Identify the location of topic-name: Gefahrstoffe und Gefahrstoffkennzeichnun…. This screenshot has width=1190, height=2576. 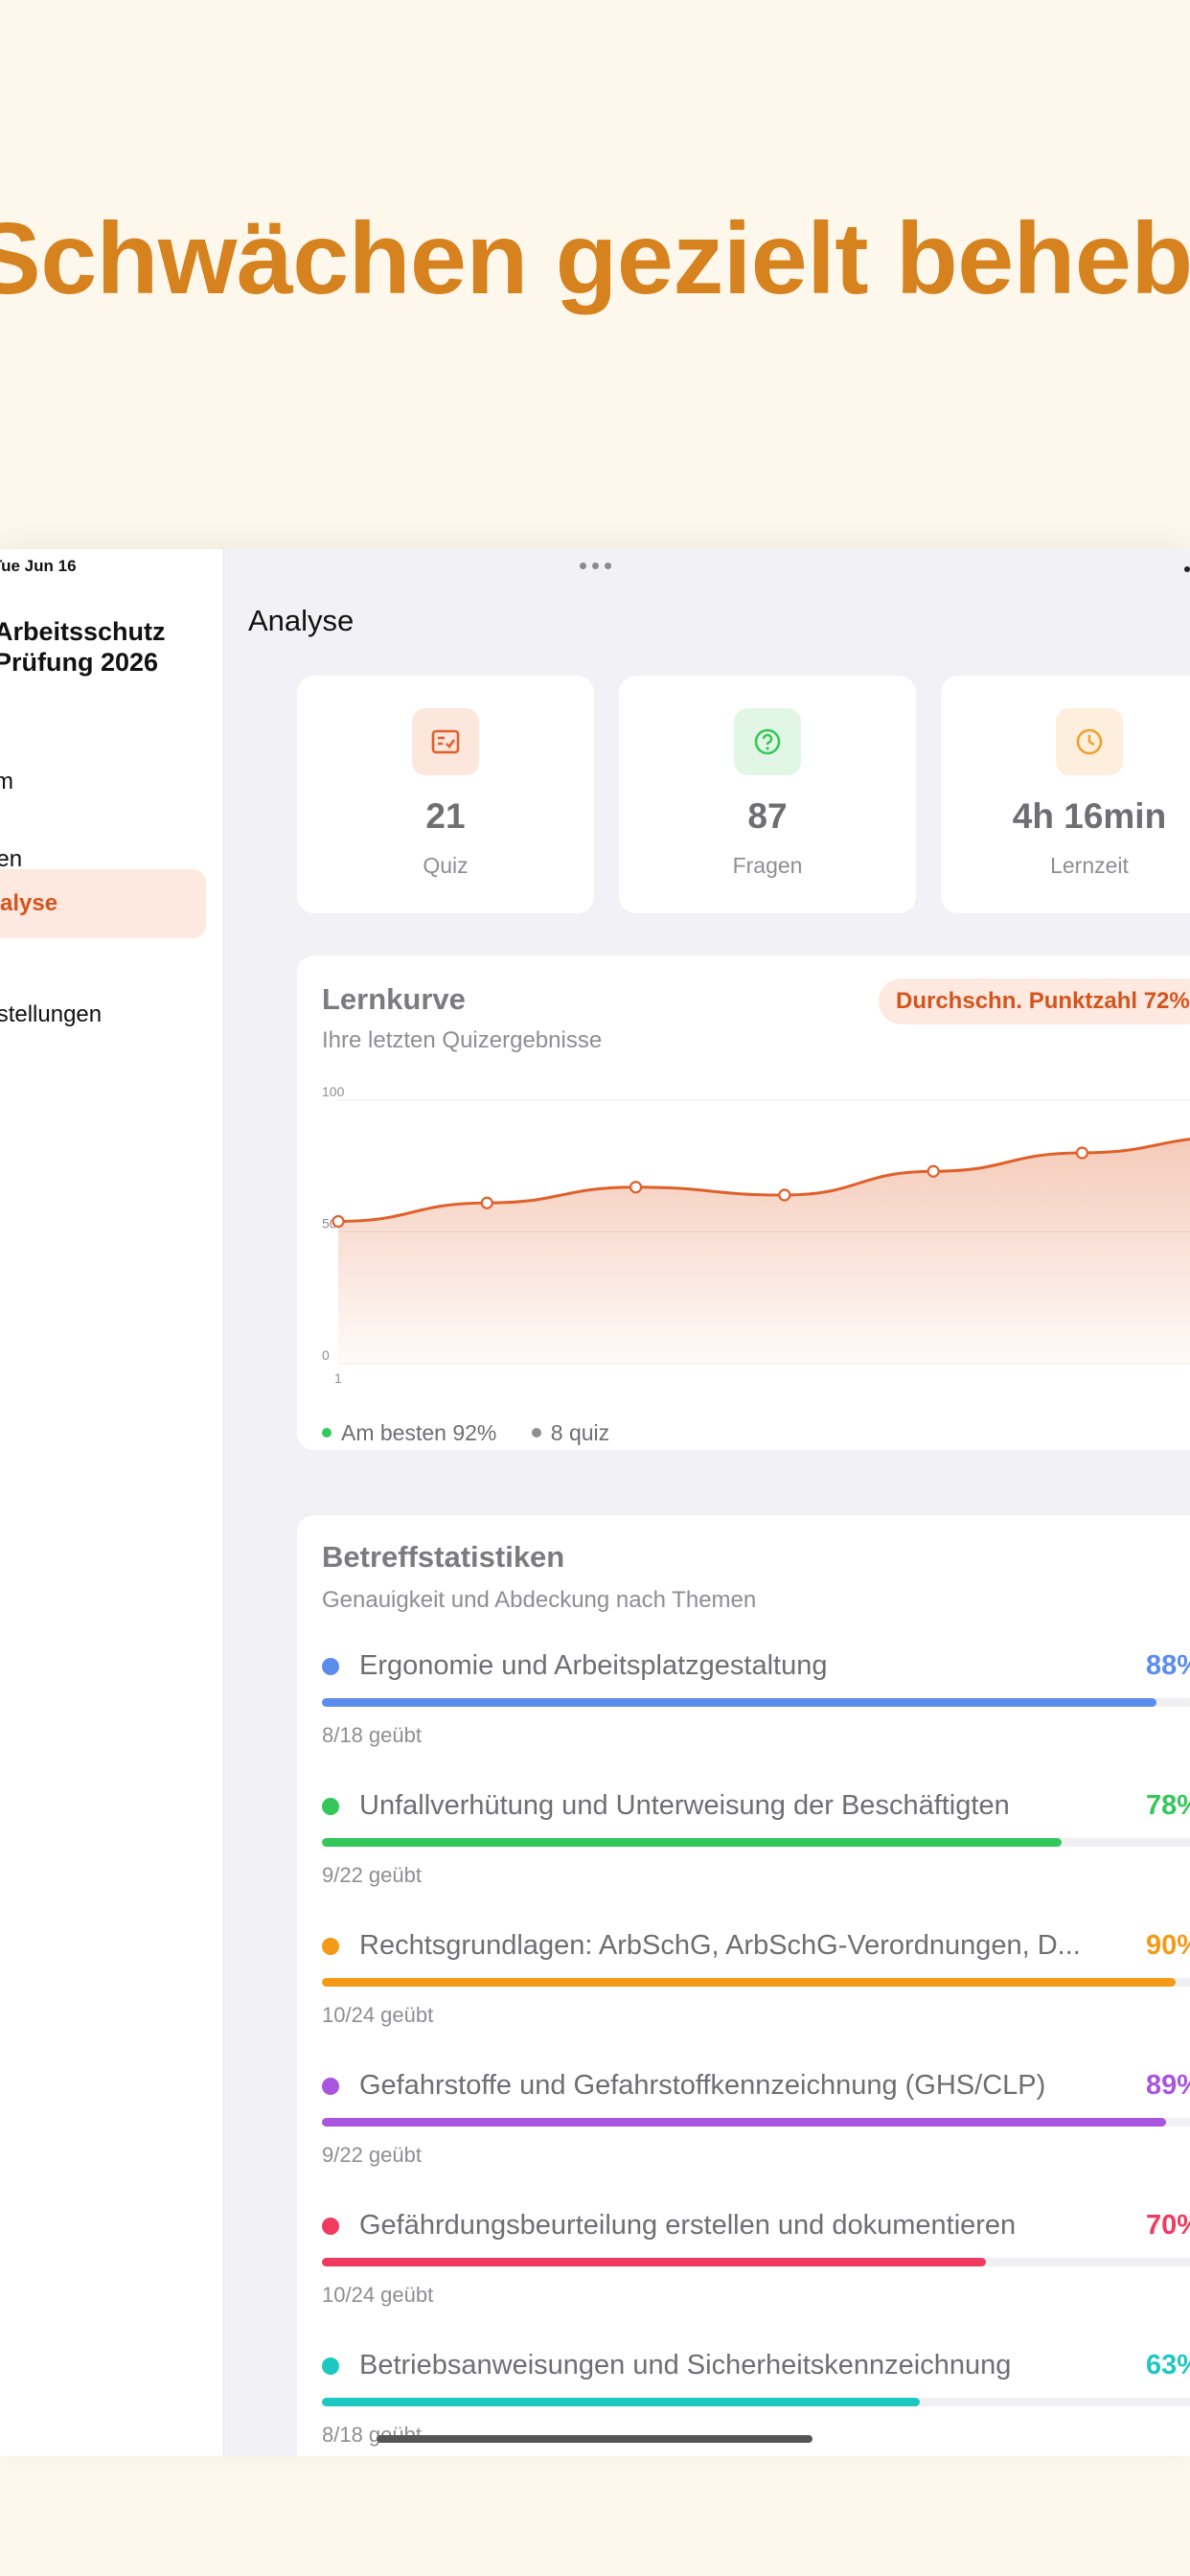
(702, 2085).